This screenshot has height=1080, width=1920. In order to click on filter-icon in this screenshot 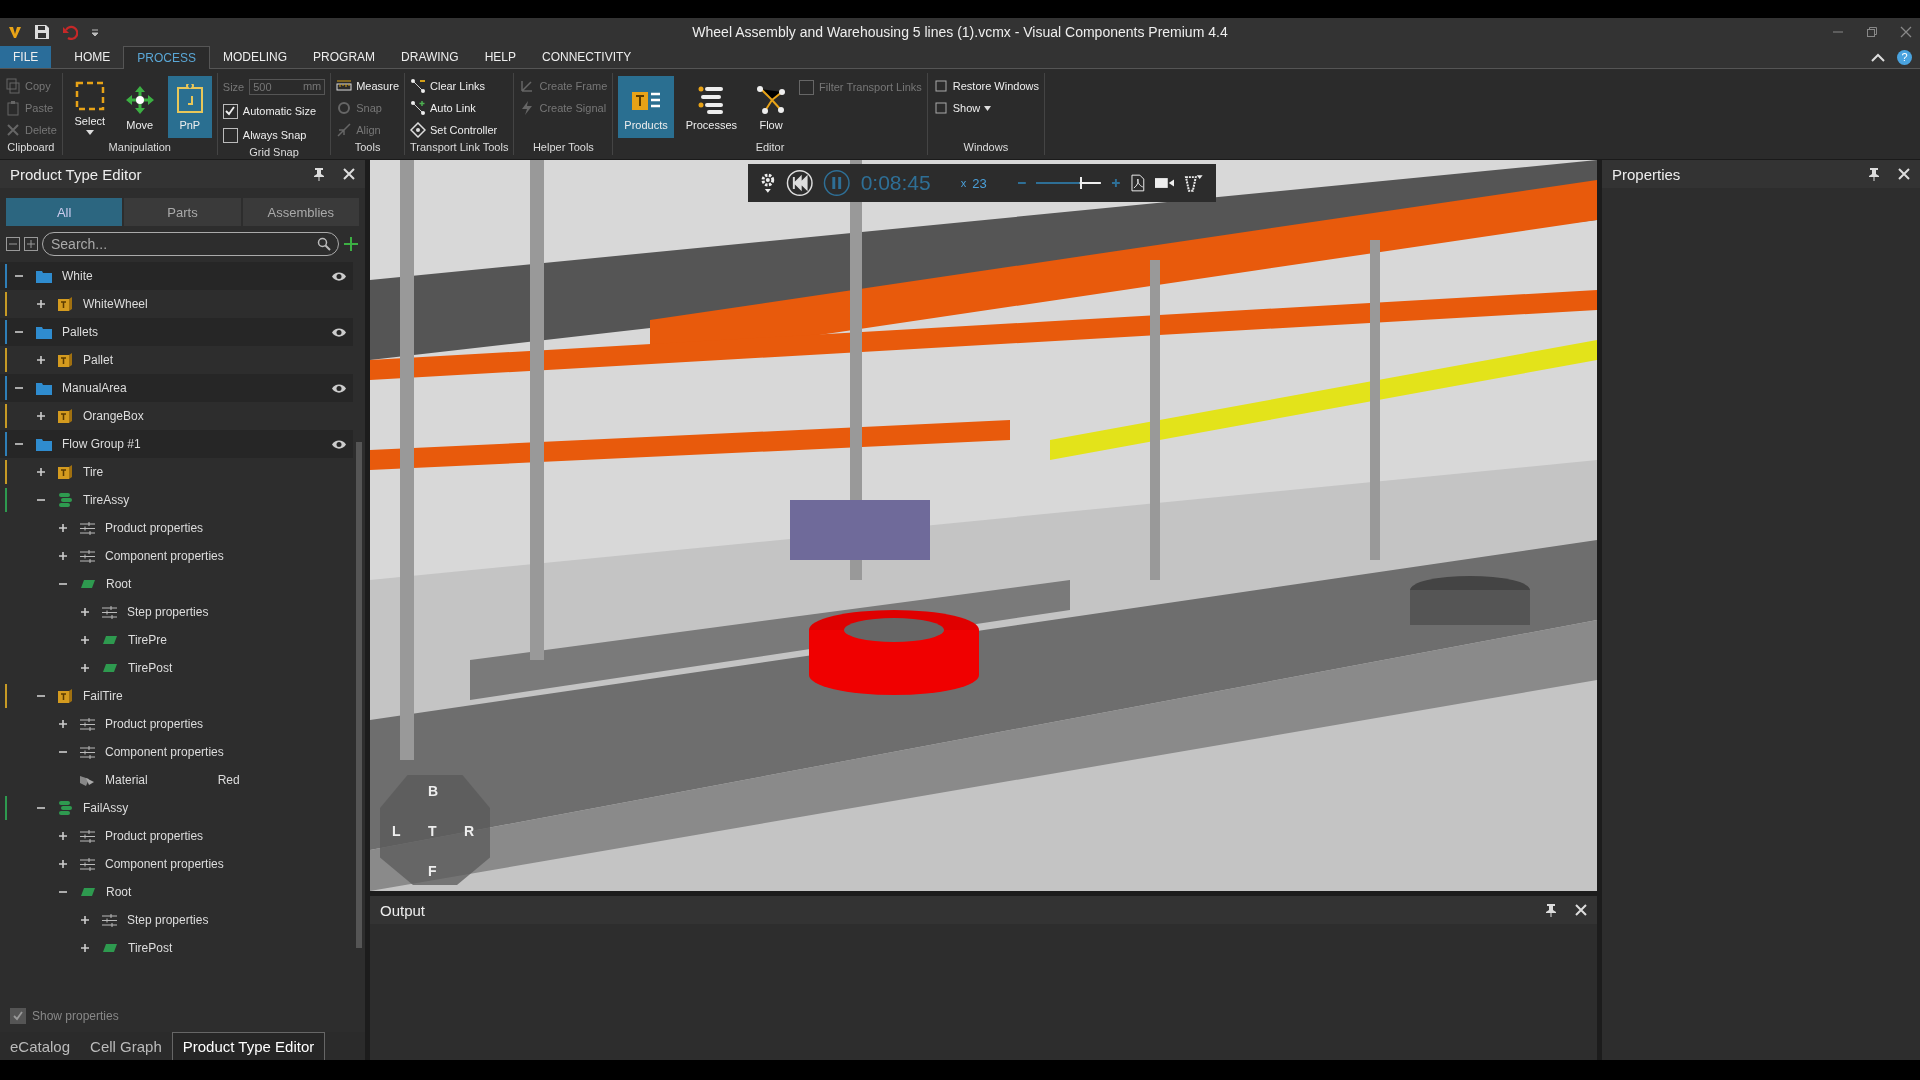, I will do `click(1194, 183)`.